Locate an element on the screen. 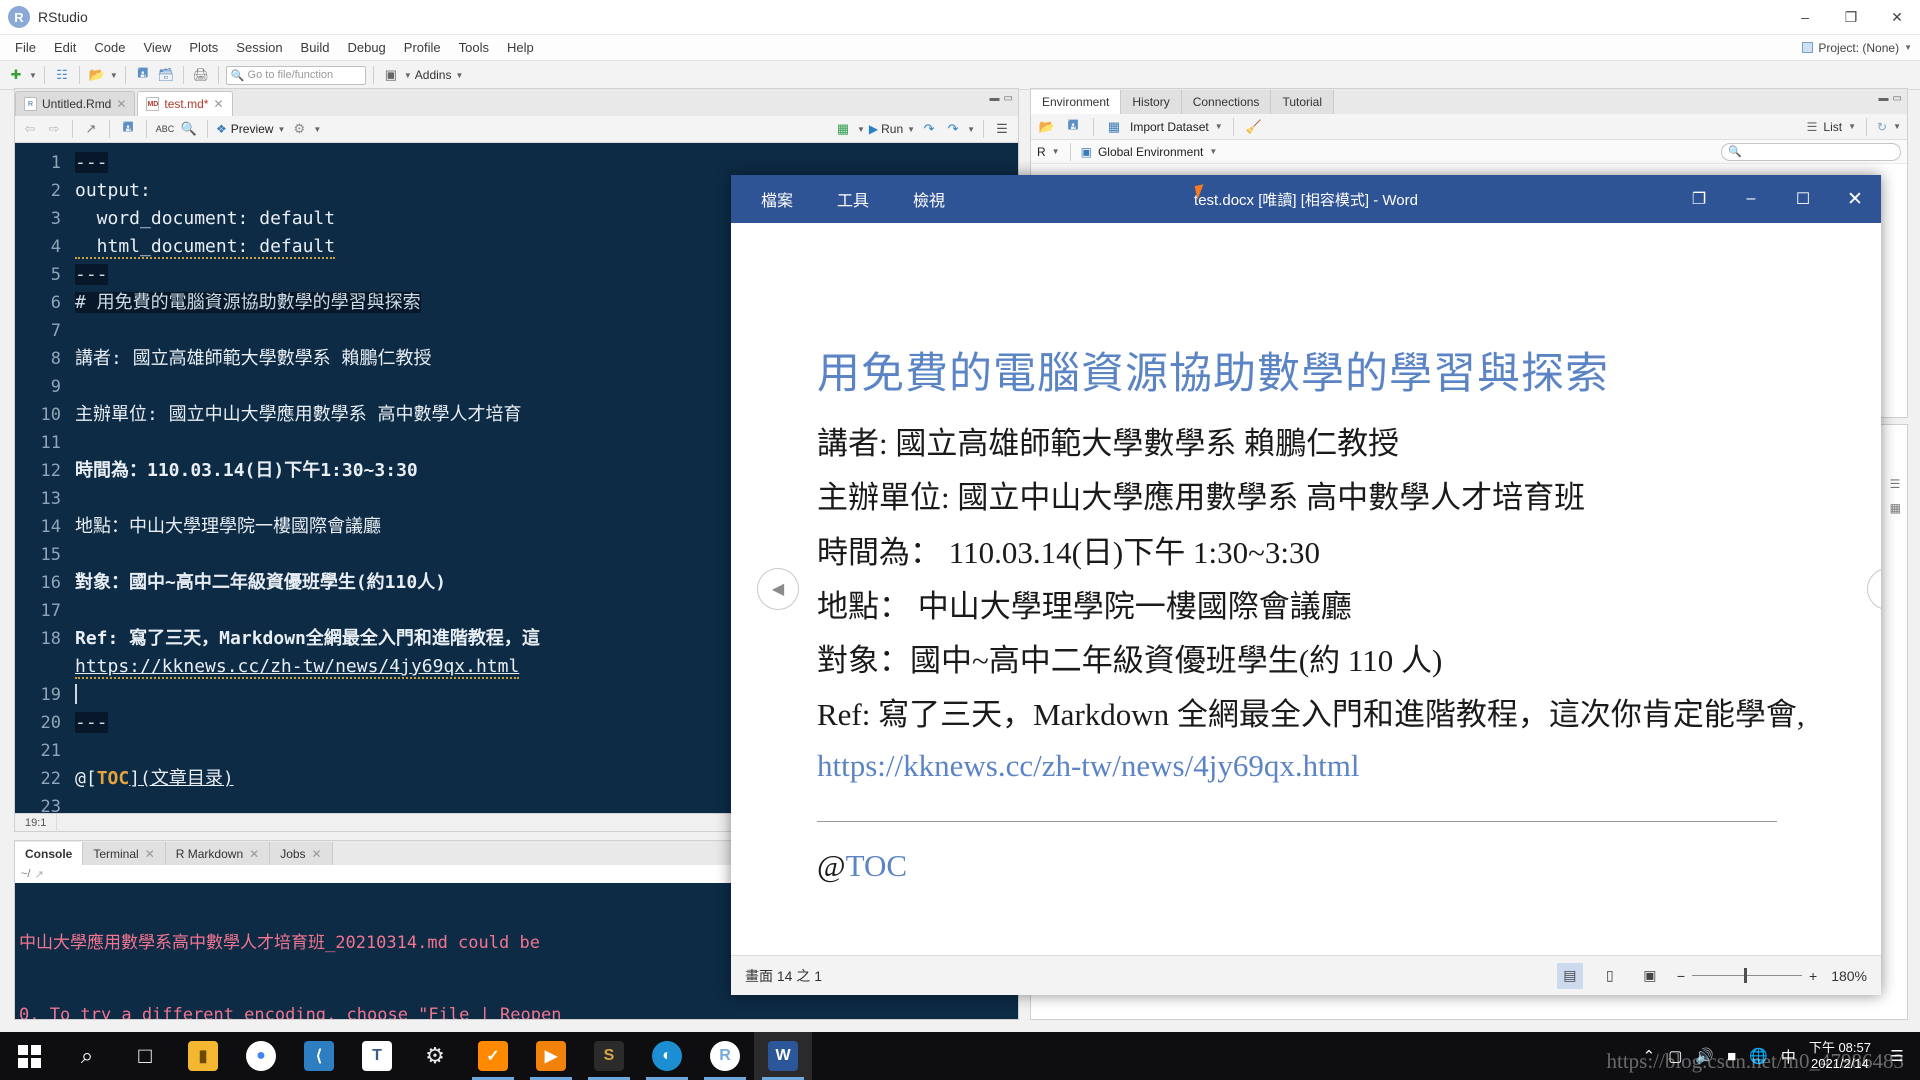 This screenshot has width=1920, height=1080. menu-build: Build is located at coordinates (315, 47).